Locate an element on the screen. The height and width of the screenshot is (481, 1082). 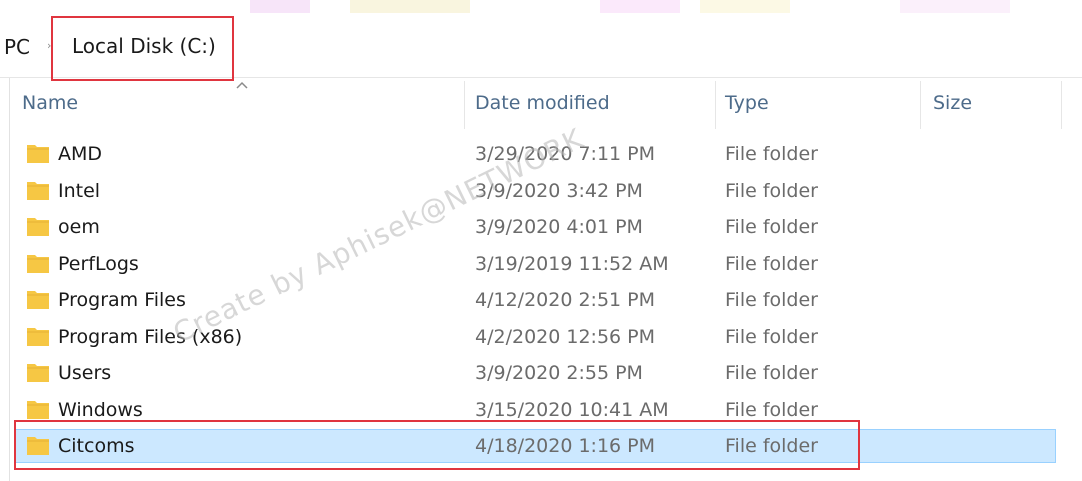
file-name: Intel is located at coordinates (79, 190).